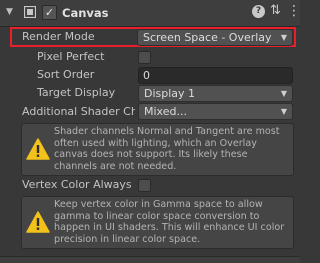  I want to click on sort-order-label: Sort Order, so click(66, 74).